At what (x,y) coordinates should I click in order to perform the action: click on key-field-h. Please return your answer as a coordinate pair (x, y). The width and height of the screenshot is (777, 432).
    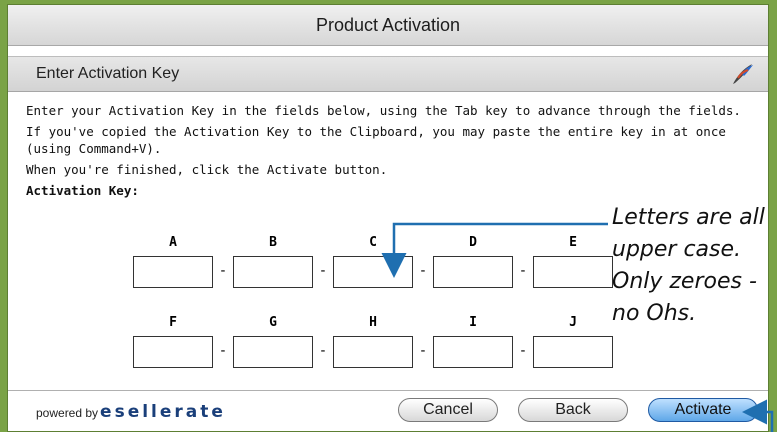
    Looking at the image, I should click on (373, 352).